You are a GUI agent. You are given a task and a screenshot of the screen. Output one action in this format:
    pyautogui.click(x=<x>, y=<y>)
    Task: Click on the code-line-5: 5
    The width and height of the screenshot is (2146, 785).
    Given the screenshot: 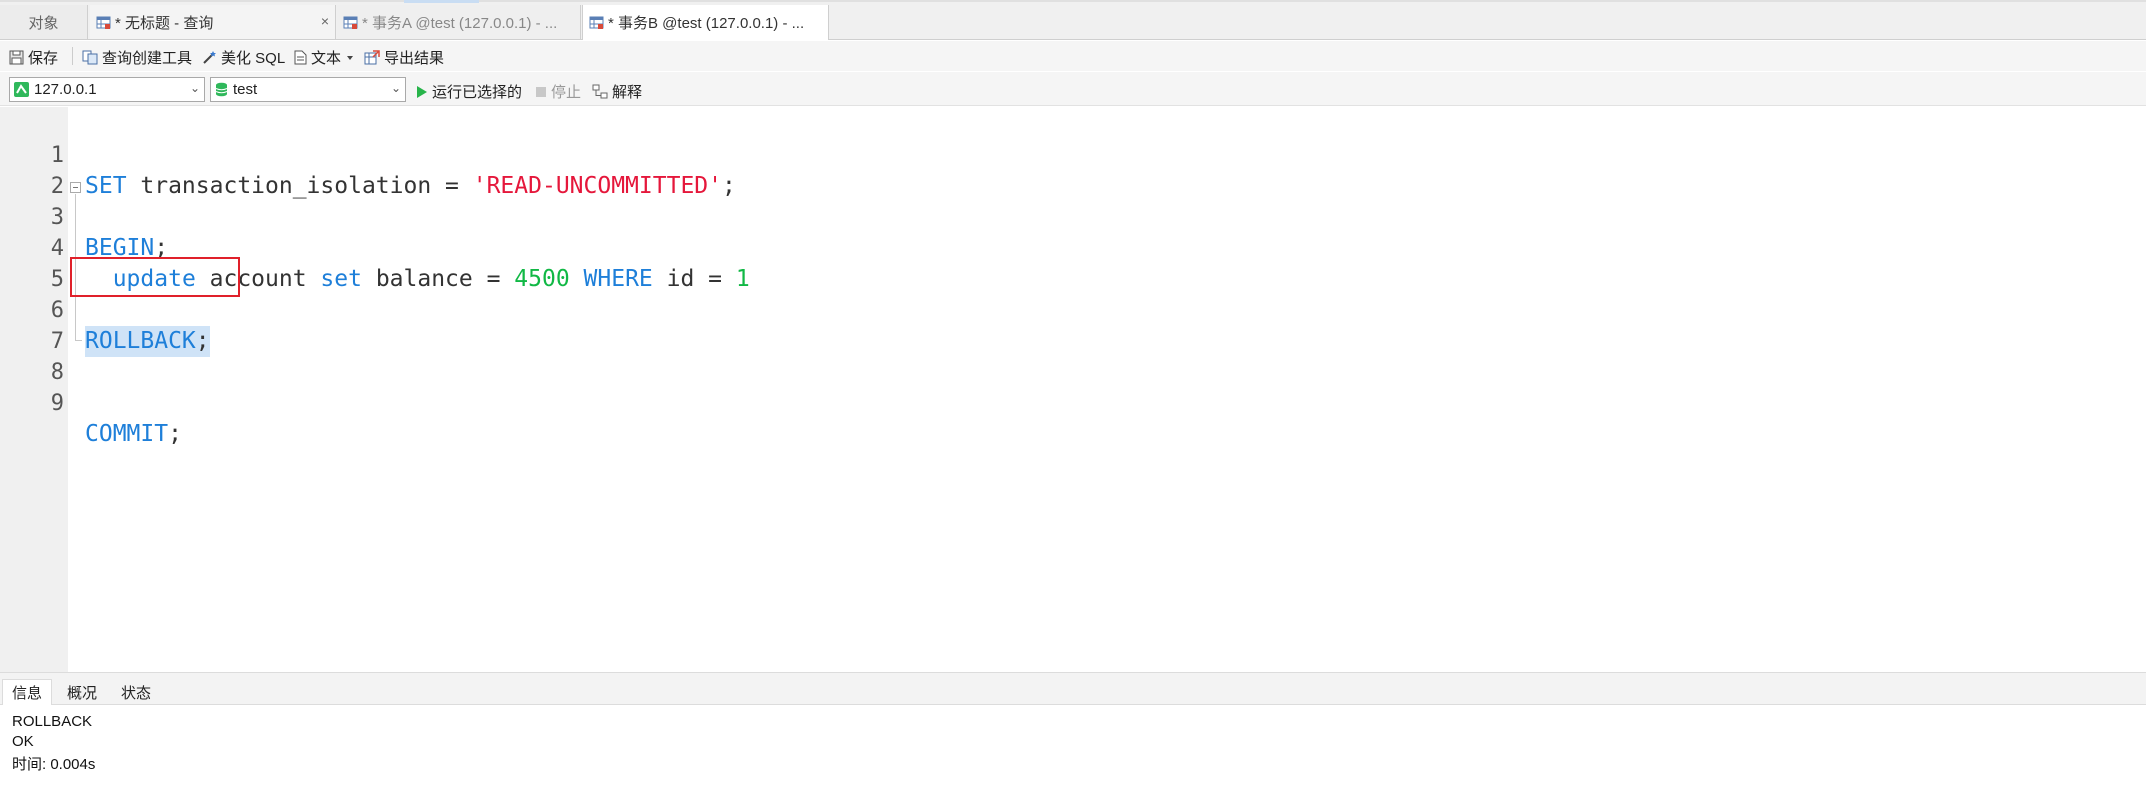 What is the action you would take?
    pyautogui.click(x=1073, y=262)
    